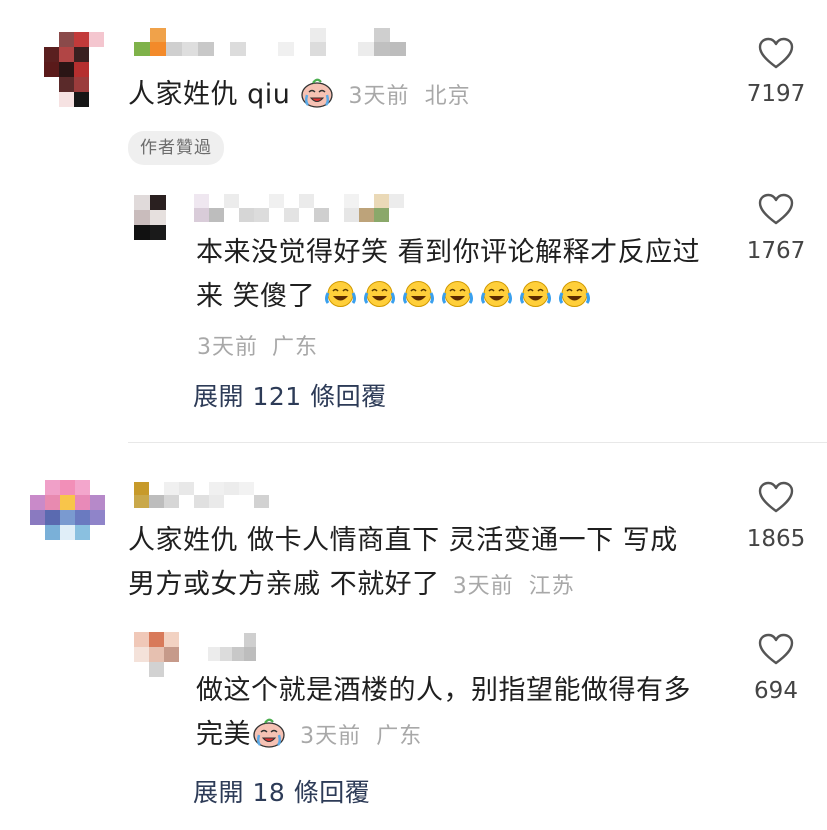 The width and height of the screenshot is (827, 830). Describe the element at coordinates (281, 791) in the screenshot. I see `expand-replies-link: 展開 18 條回覆` at that location.